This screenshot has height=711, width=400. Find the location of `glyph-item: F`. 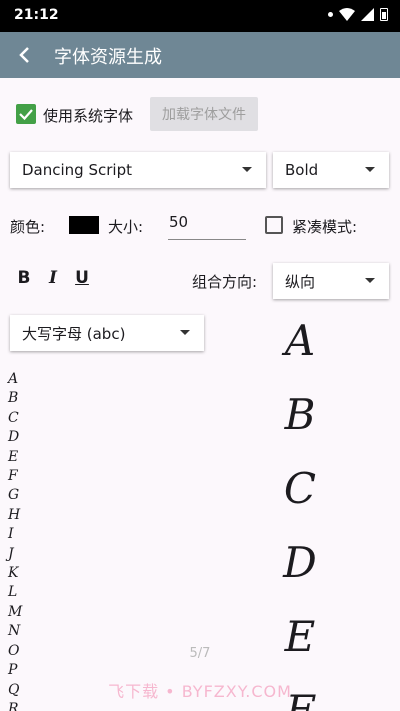

glyph-item: F is located at coordinates (13, 476).